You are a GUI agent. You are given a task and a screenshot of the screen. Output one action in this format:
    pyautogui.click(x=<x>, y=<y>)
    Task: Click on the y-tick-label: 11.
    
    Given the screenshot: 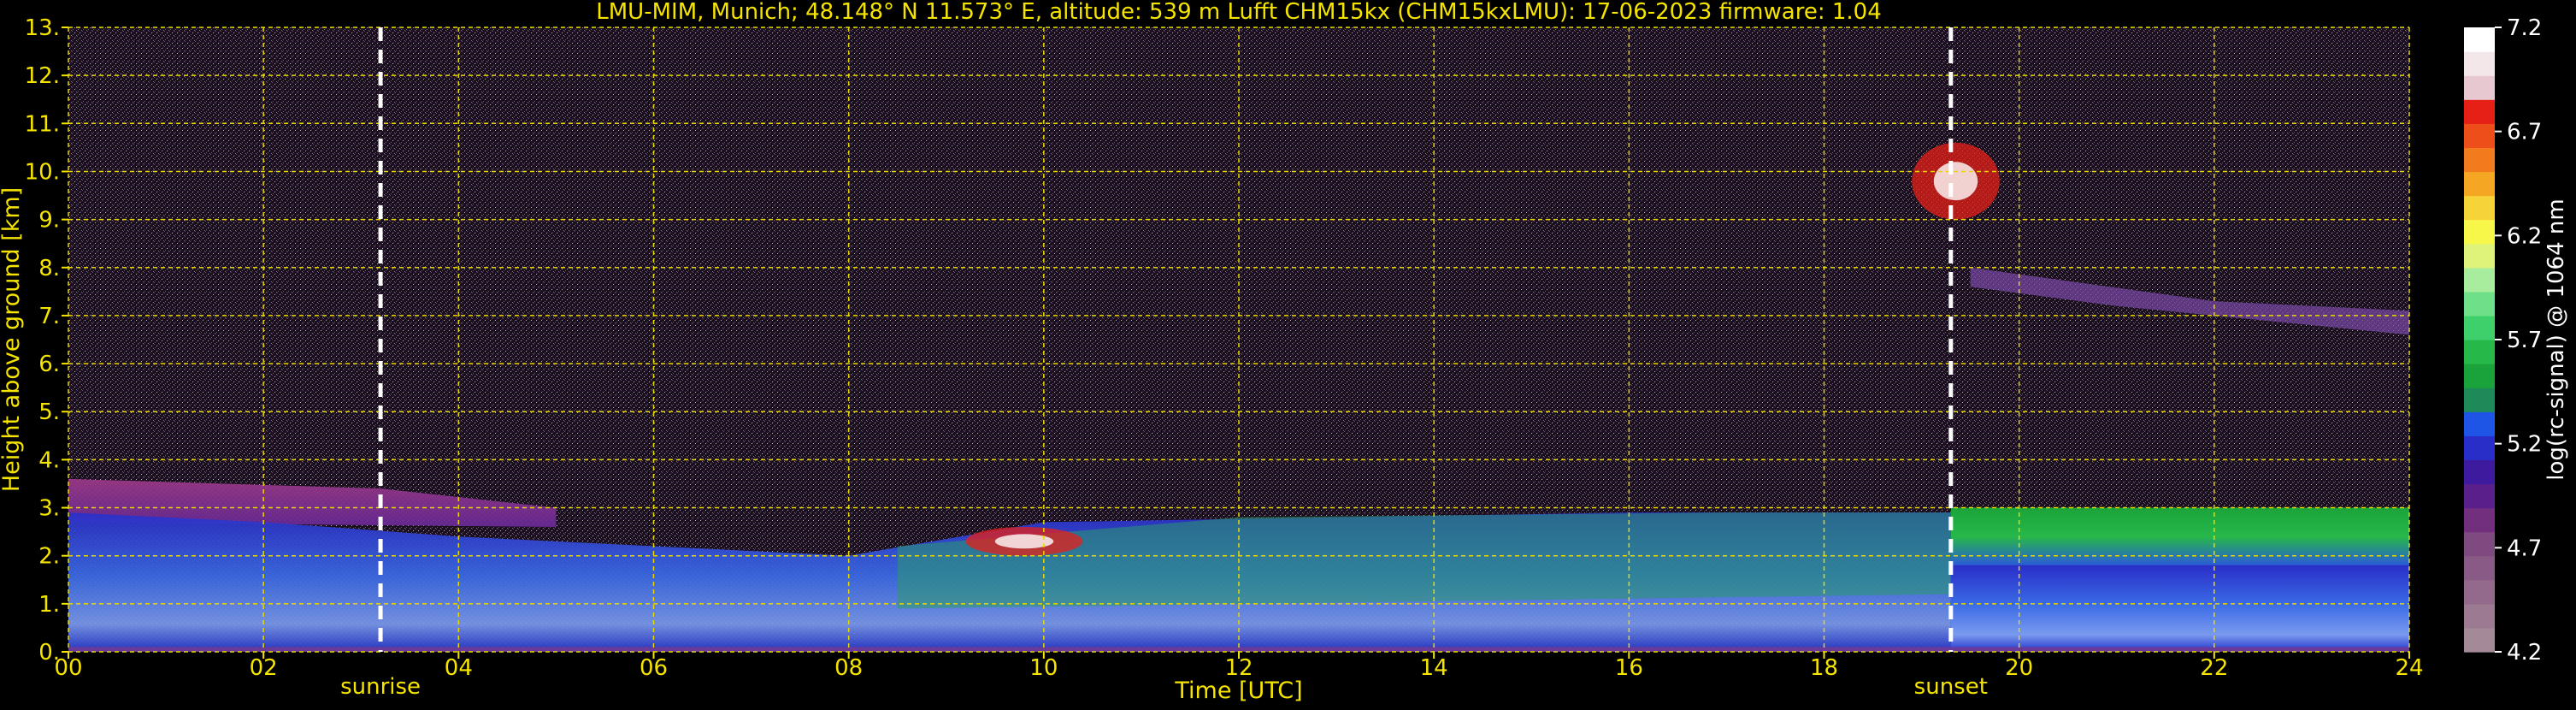 What is the action you would take?
    pyautogui.click(x=42, y=124)
    